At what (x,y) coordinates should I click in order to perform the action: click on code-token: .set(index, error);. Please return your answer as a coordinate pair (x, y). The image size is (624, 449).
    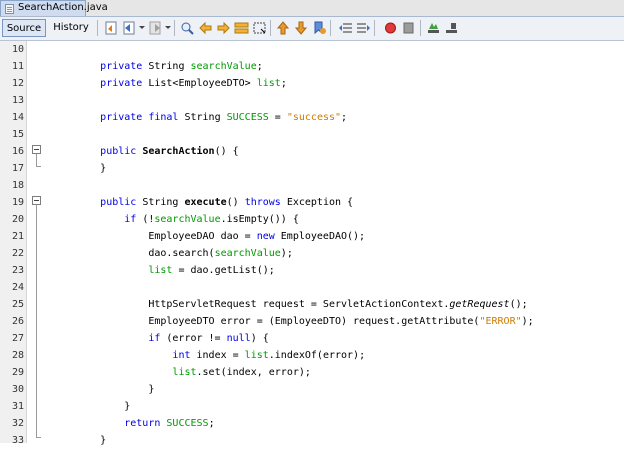
    Looking at the image, I should click on (253, 372).